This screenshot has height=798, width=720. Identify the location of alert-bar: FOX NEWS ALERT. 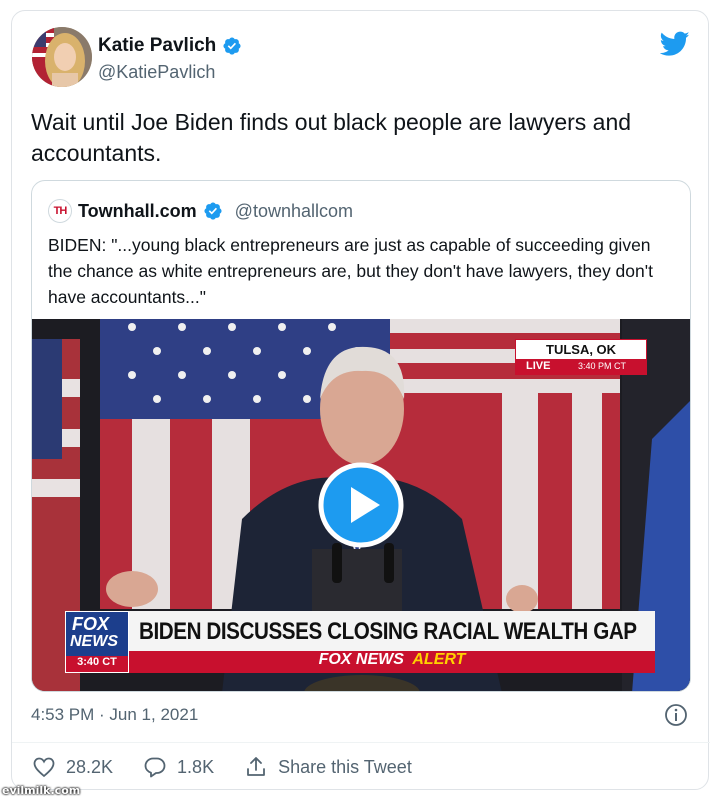
(392, 662).